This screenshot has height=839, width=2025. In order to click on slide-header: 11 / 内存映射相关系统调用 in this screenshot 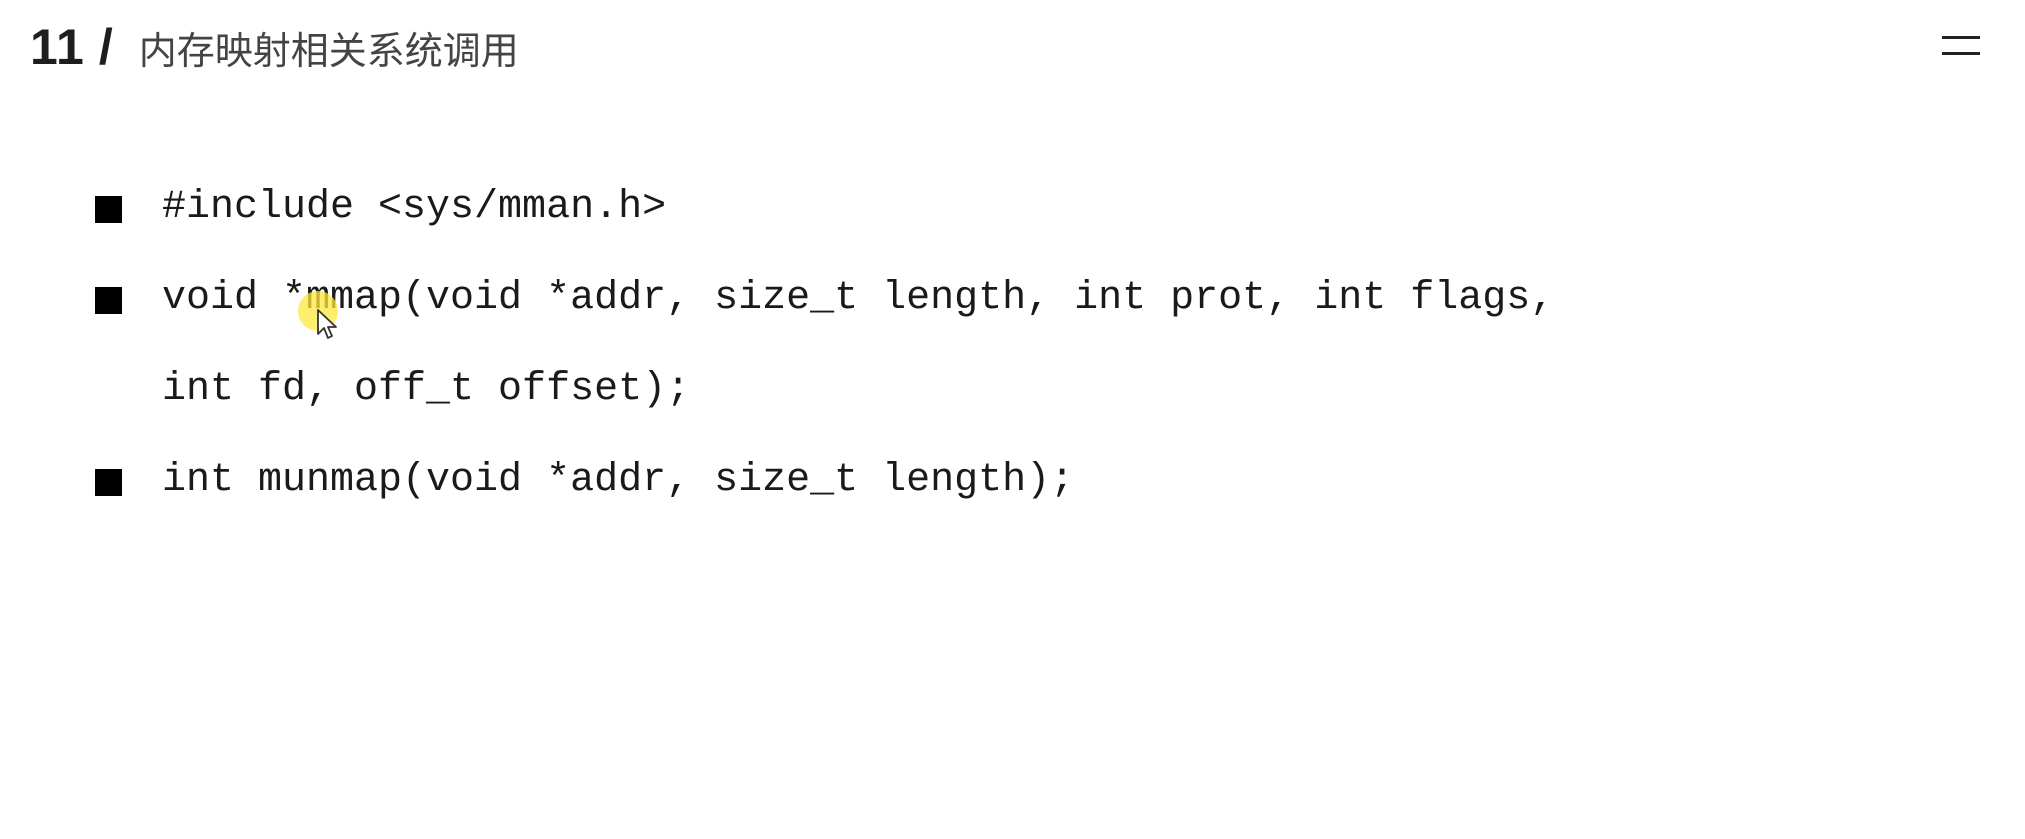, I will do `click(274, 53)`.